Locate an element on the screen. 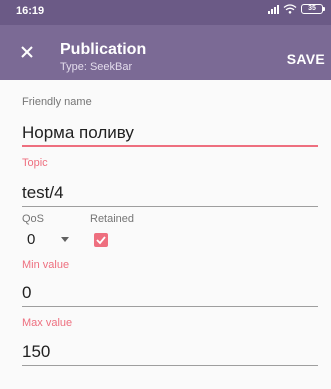  topic-underline is located at coordinates (170, 206).